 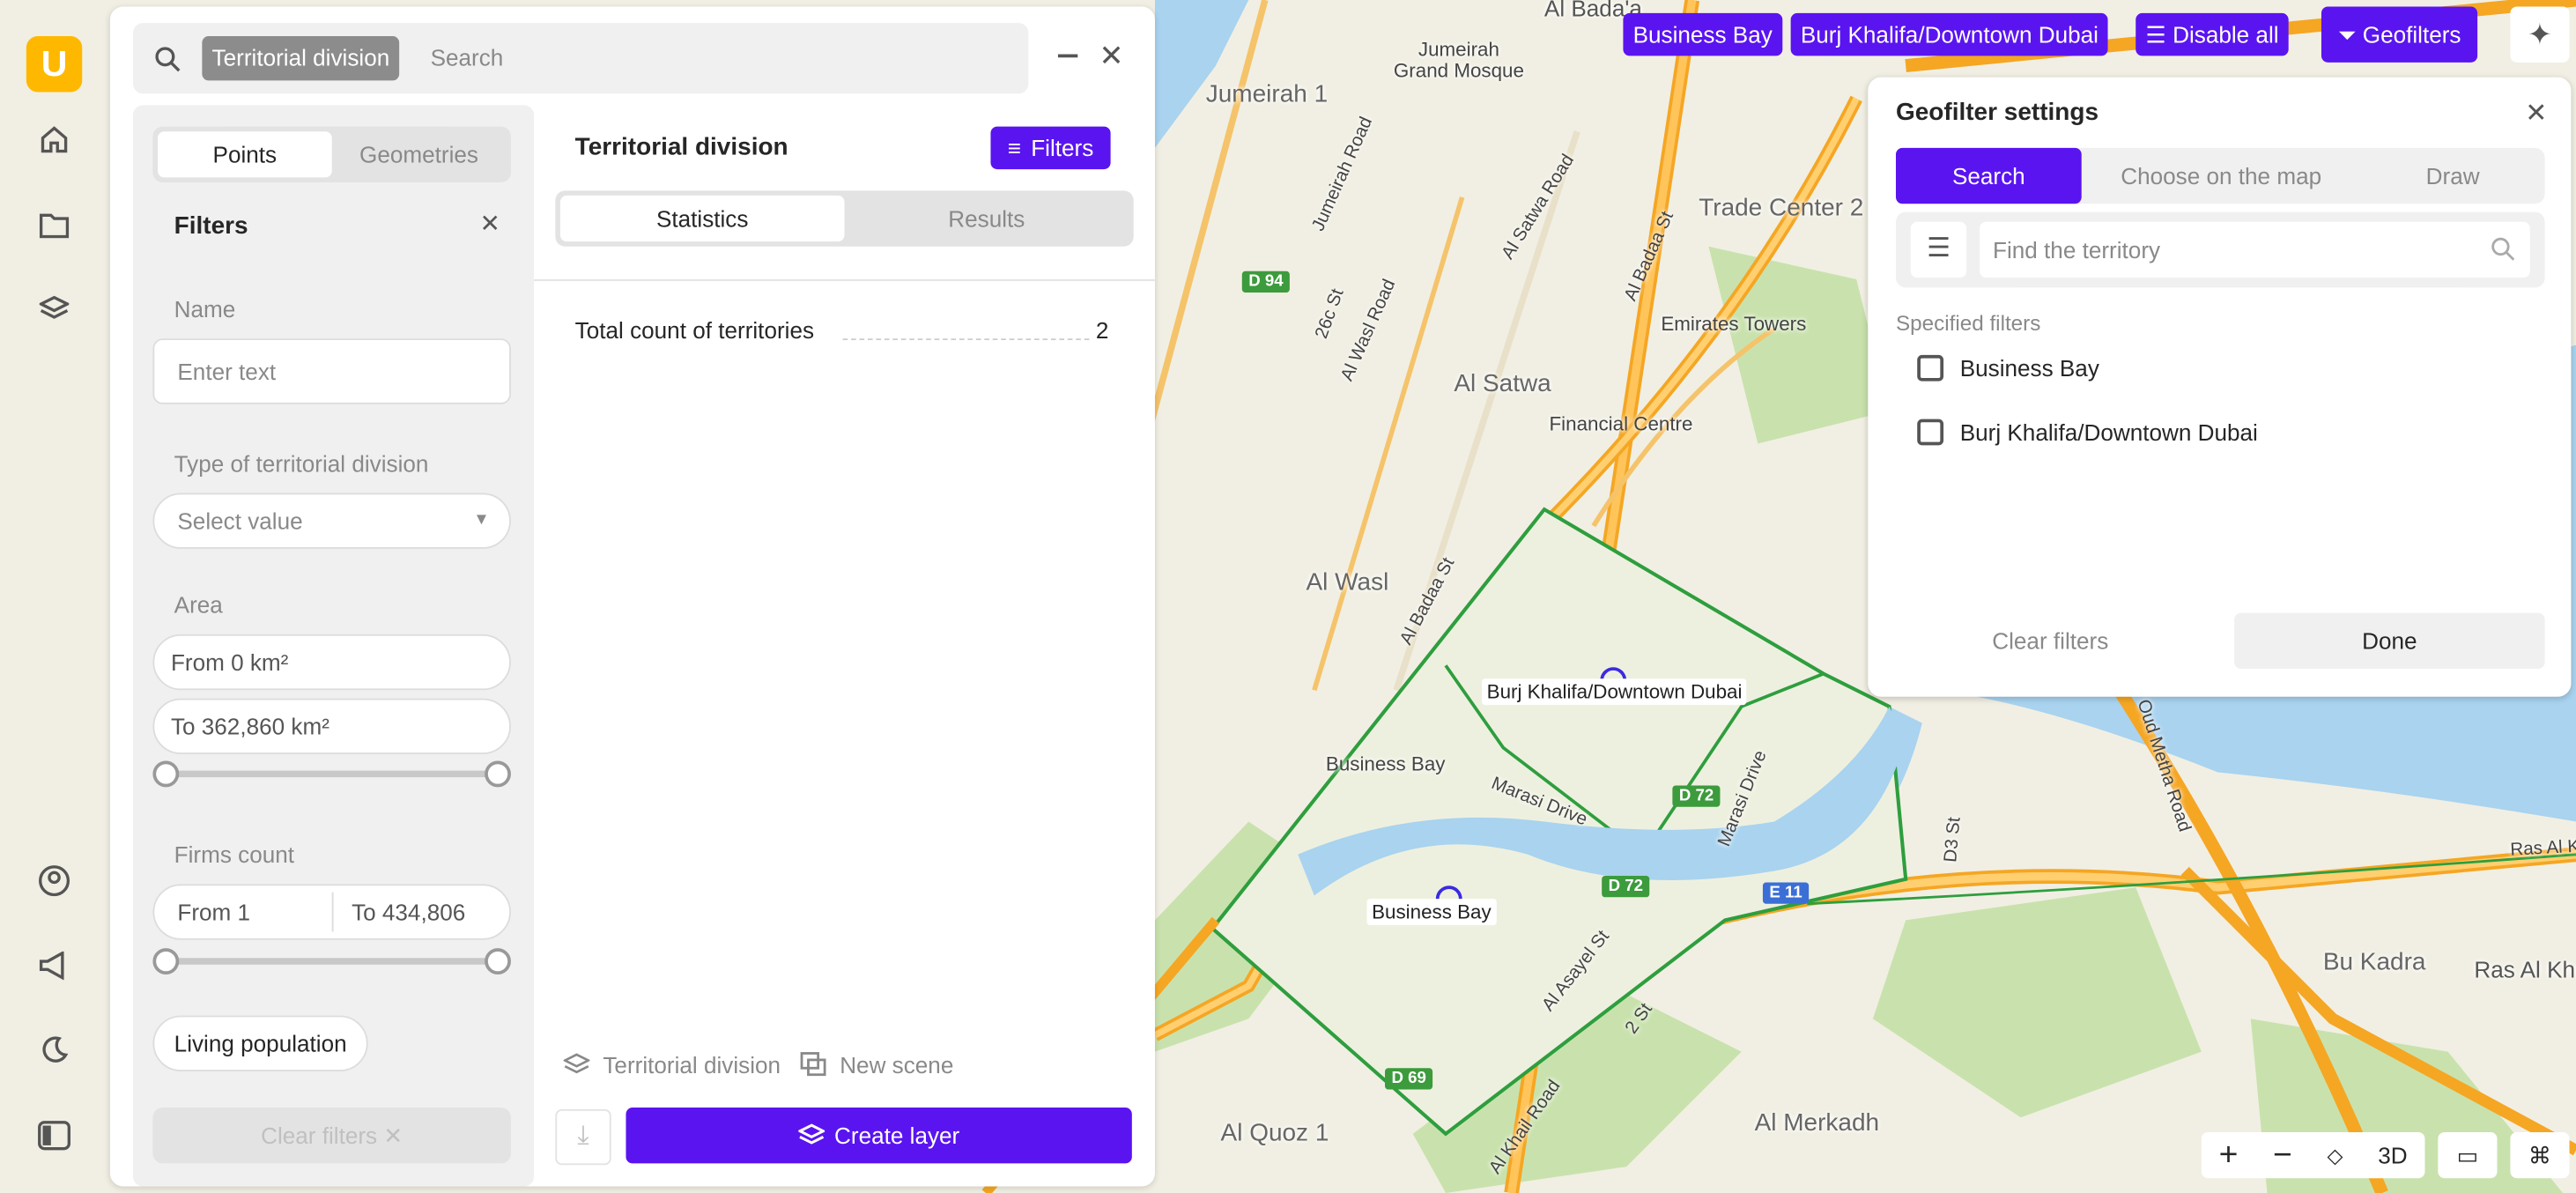 I want to click on chevron-down-icon: ▼, so click(x=482, y=520).